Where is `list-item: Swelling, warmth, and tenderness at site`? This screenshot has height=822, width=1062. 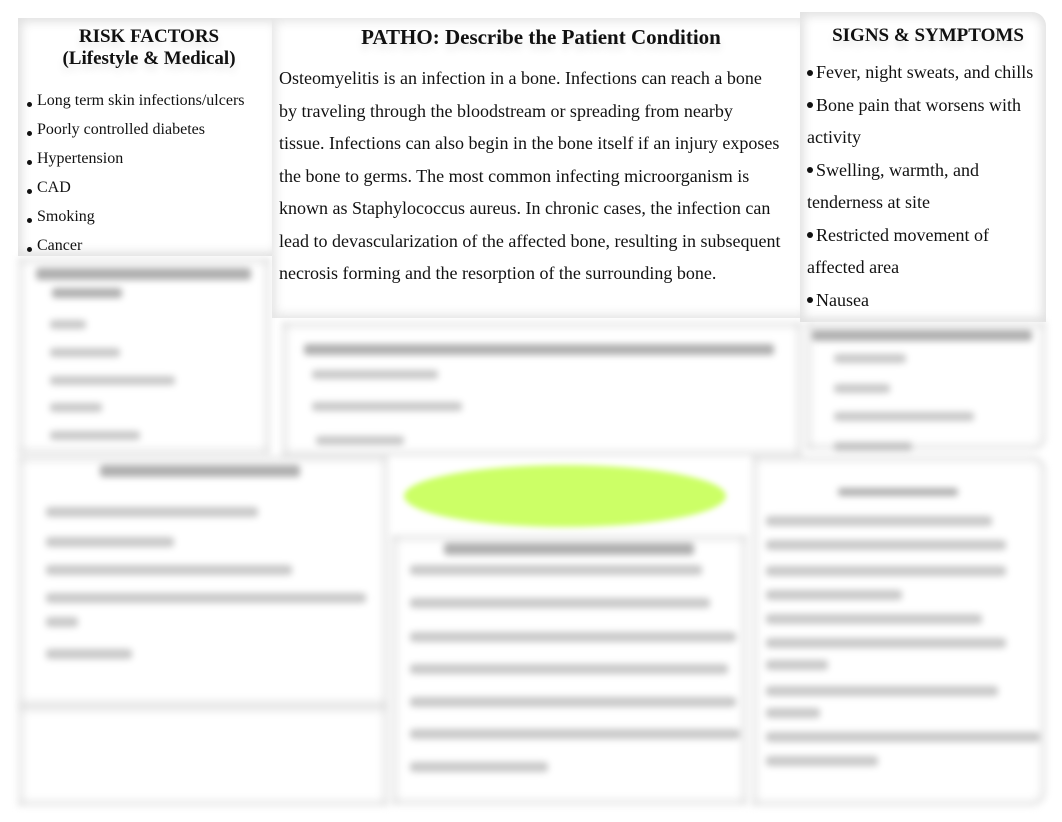
list-item: Swelling, warmth, and tenderness at site is located at coordinates (926, 186).